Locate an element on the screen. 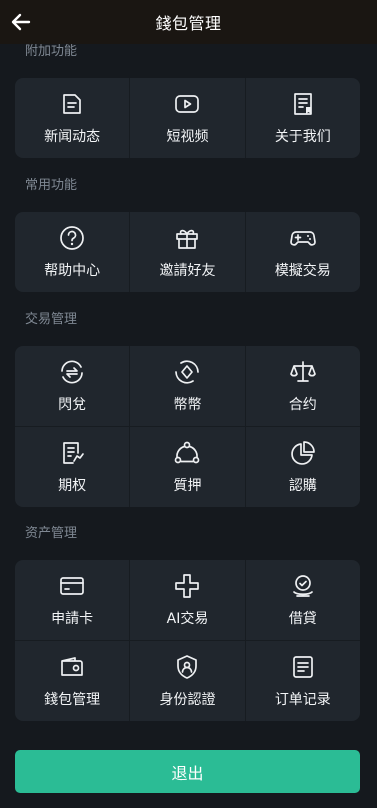 The image size is (377, 808). help-icon is located at coordinates (72, 238).